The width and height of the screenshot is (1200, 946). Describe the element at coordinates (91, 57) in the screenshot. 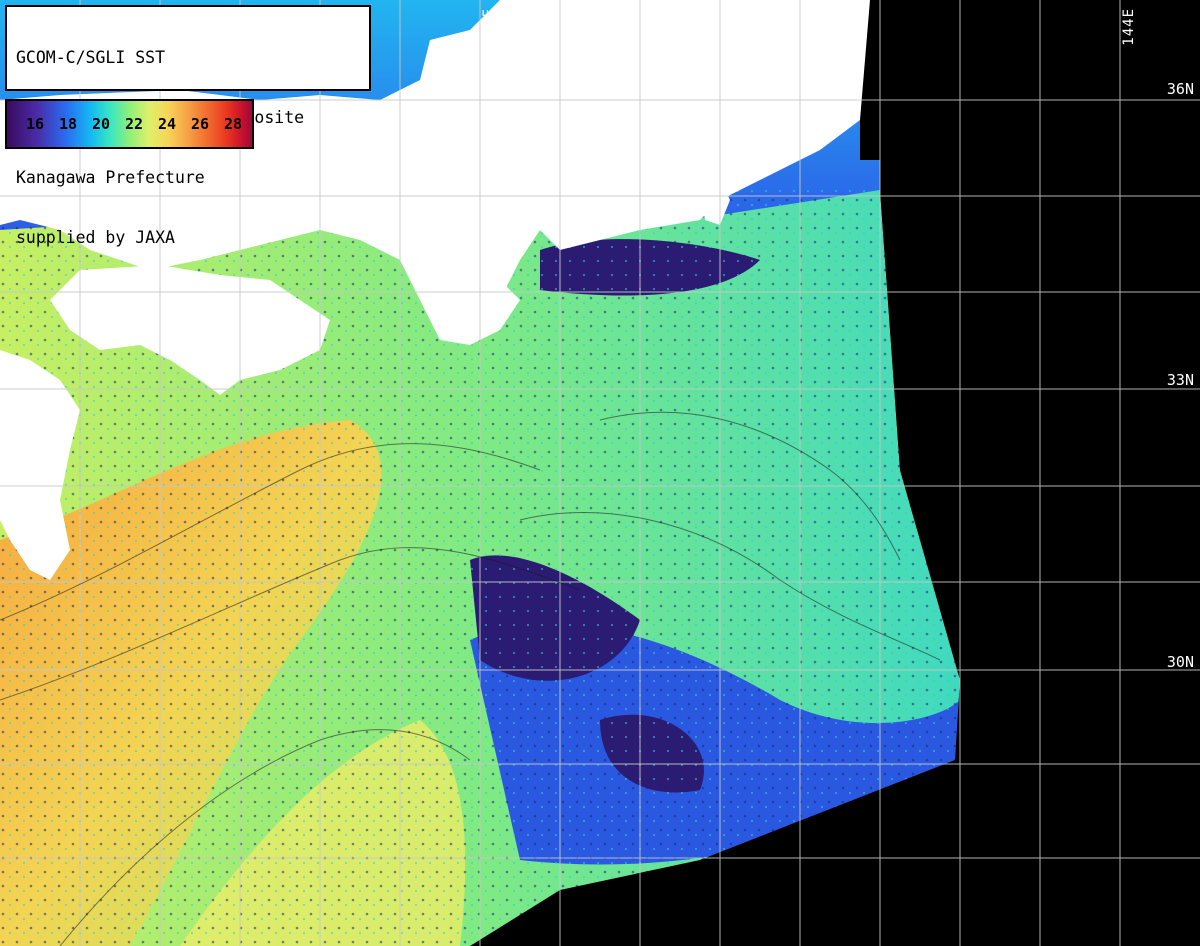

I see `title-line-satellite: GCOM-C/SGLI SST` at that location.